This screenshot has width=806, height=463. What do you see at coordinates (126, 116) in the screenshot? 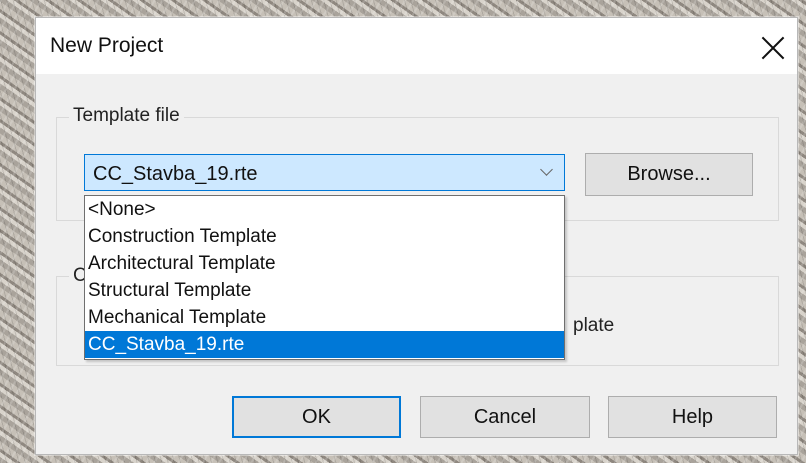
I see `template-file-label: Template file` at bounding box center [126, 116].